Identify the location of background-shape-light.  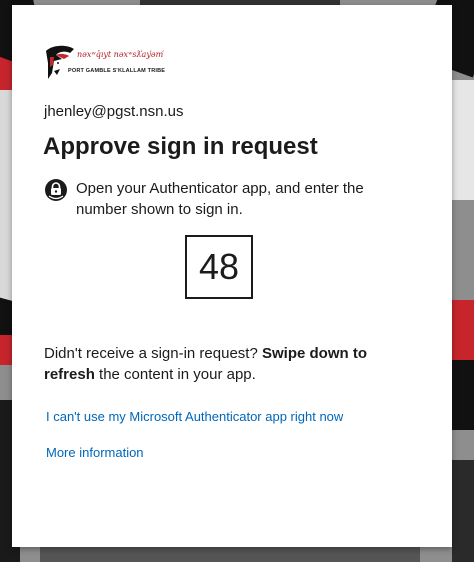
(463, 140).